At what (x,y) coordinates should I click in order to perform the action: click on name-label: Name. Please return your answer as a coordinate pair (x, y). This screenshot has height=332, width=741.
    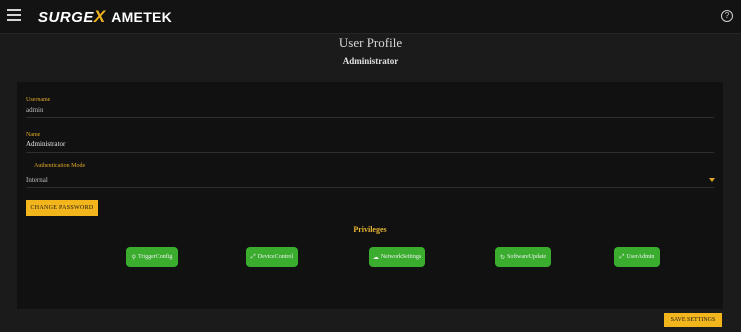
    Looking at the image, I should click on (33, 135).